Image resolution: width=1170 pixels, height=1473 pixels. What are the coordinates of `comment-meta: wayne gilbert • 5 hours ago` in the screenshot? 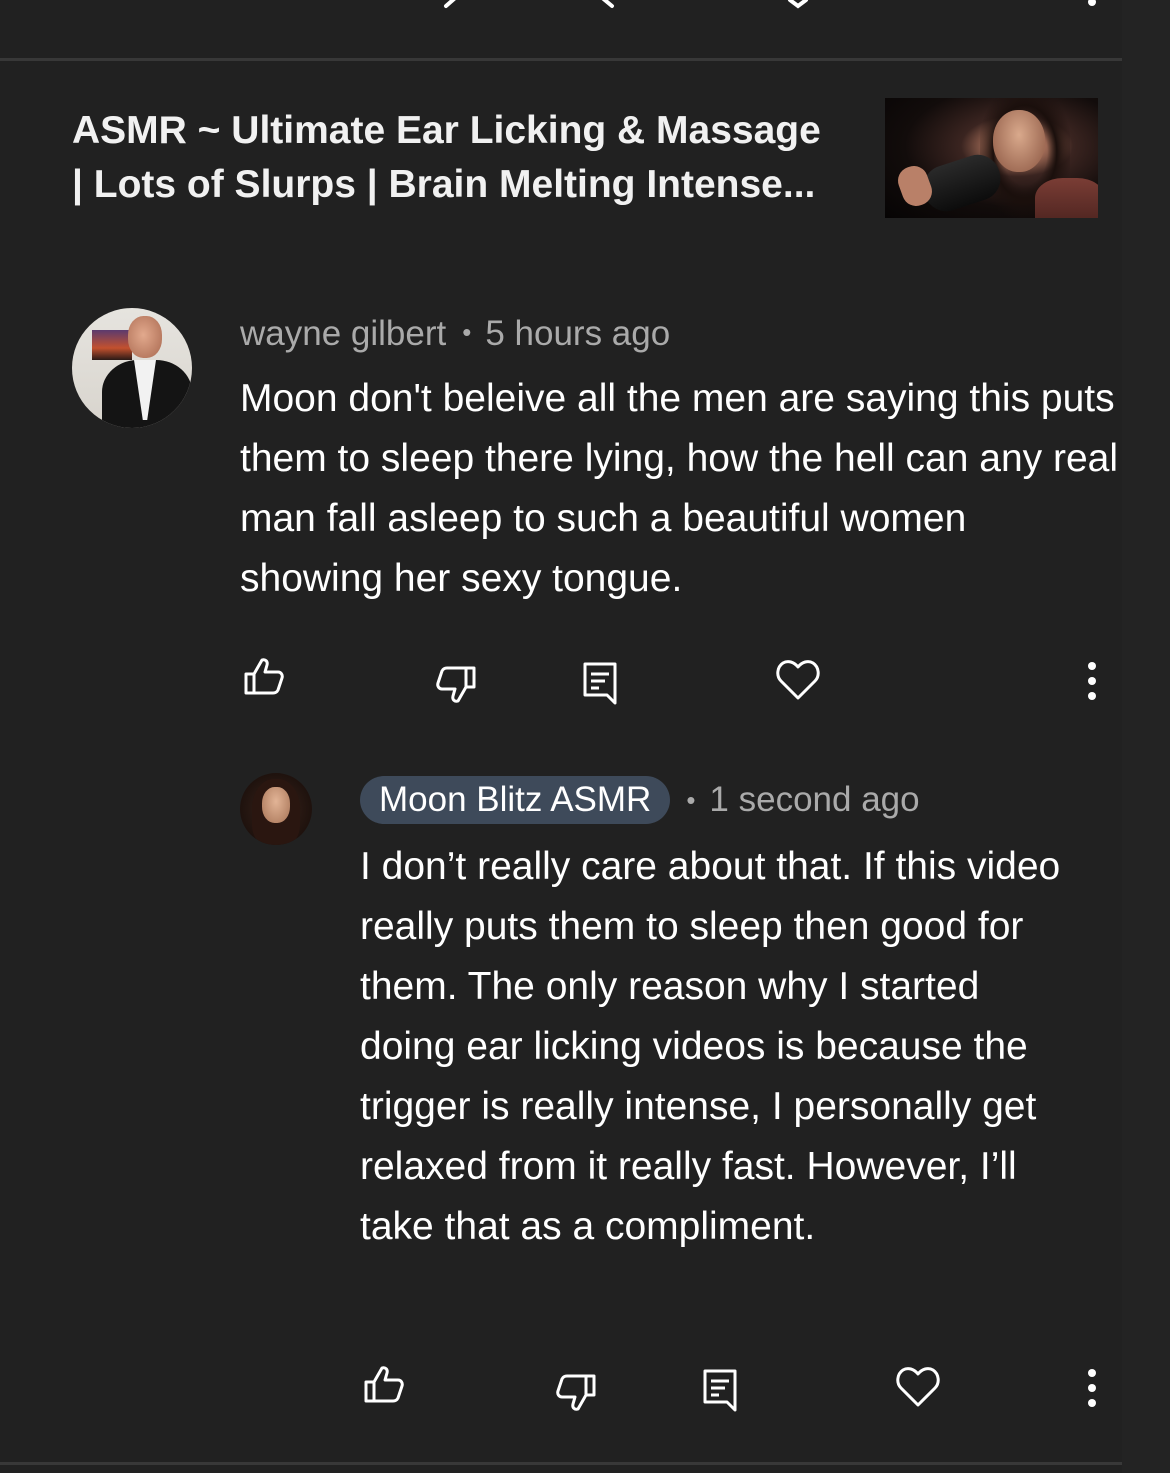 It's located at (455, 333).